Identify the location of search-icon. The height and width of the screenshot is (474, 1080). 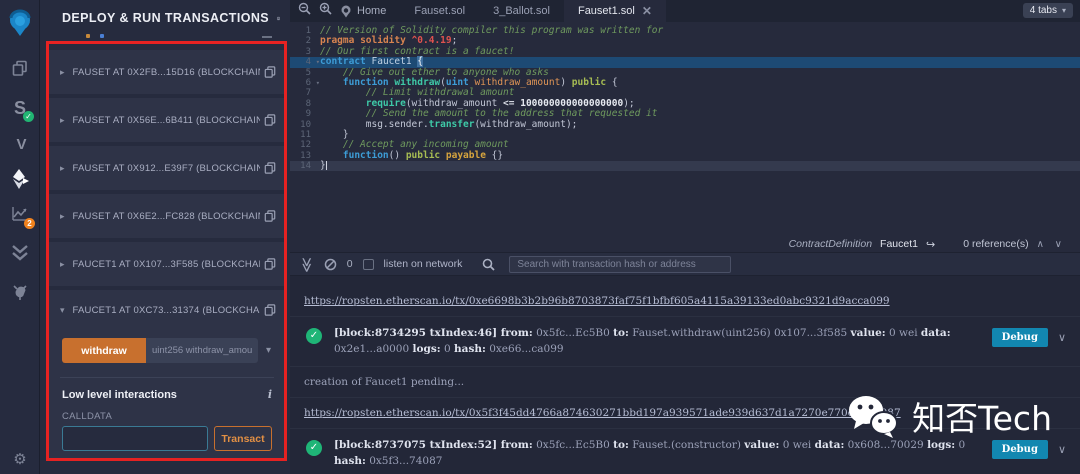
(488, 264).